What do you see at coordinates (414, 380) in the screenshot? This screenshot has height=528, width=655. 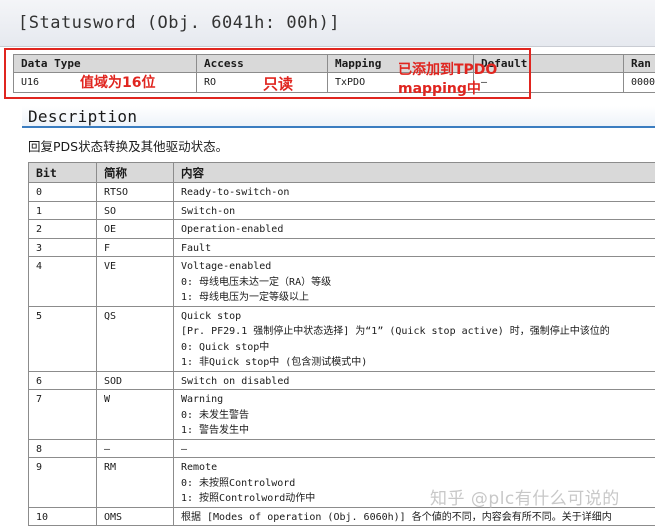 I see `bit-content: Switch on disabled` at bounding box center [414, 380].